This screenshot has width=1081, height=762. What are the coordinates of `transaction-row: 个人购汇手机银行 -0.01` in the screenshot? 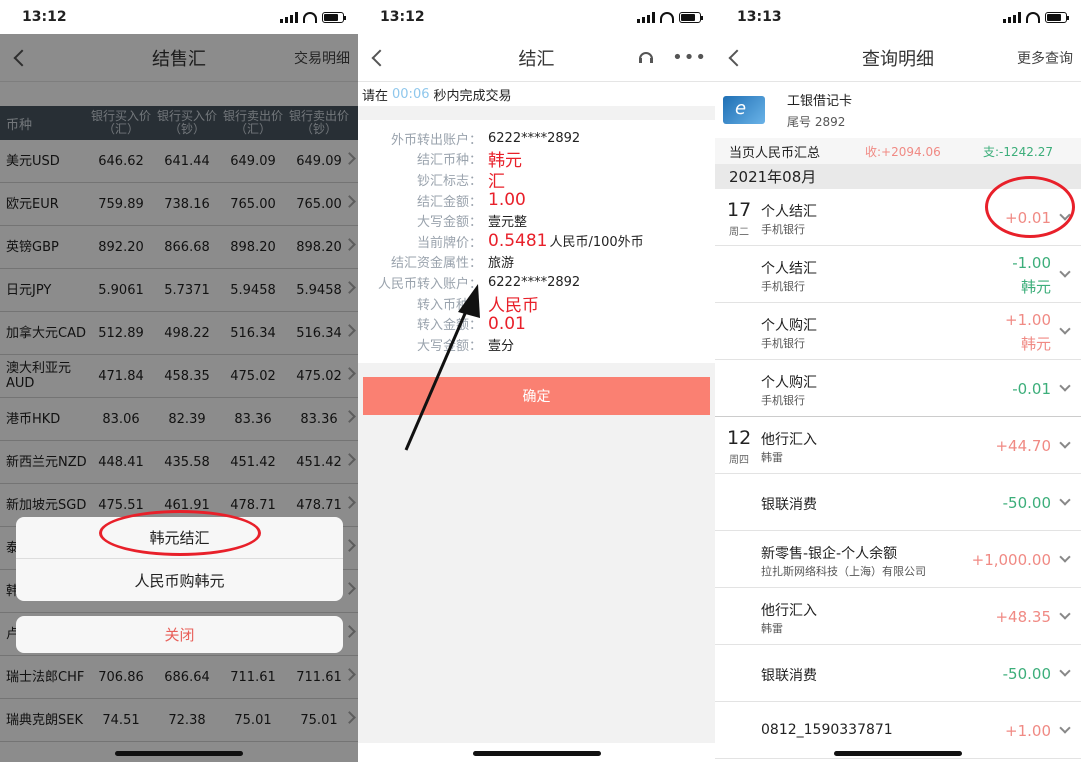 It's located at (898, 388).